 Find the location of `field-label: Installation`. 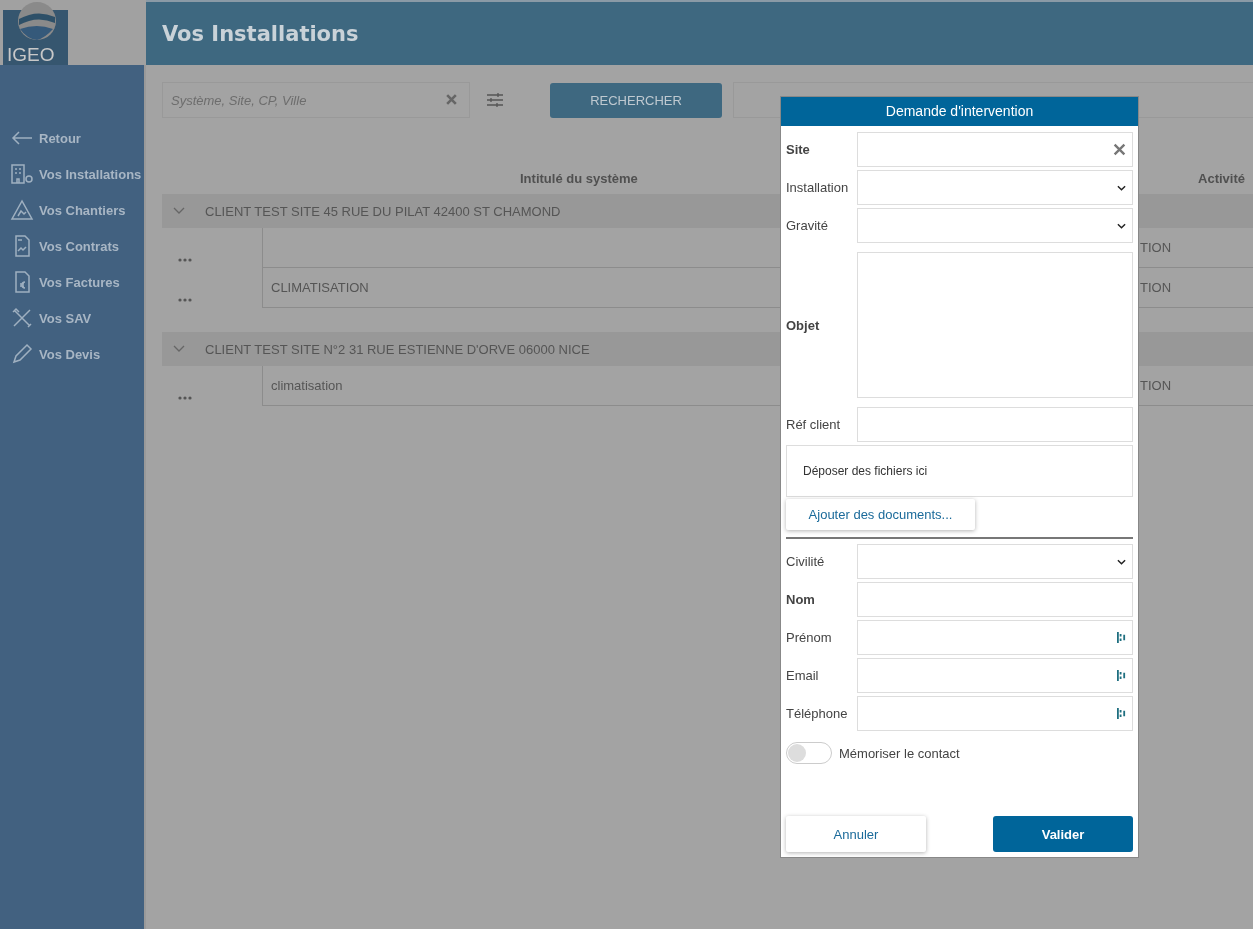

field-label: Installation is located at coordinates (818, 187).